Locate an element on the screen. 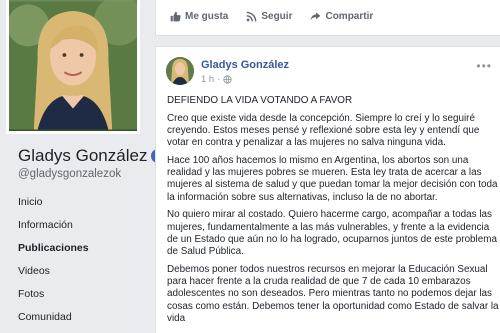  post-author-avatar is located at coordinates (180, 71).